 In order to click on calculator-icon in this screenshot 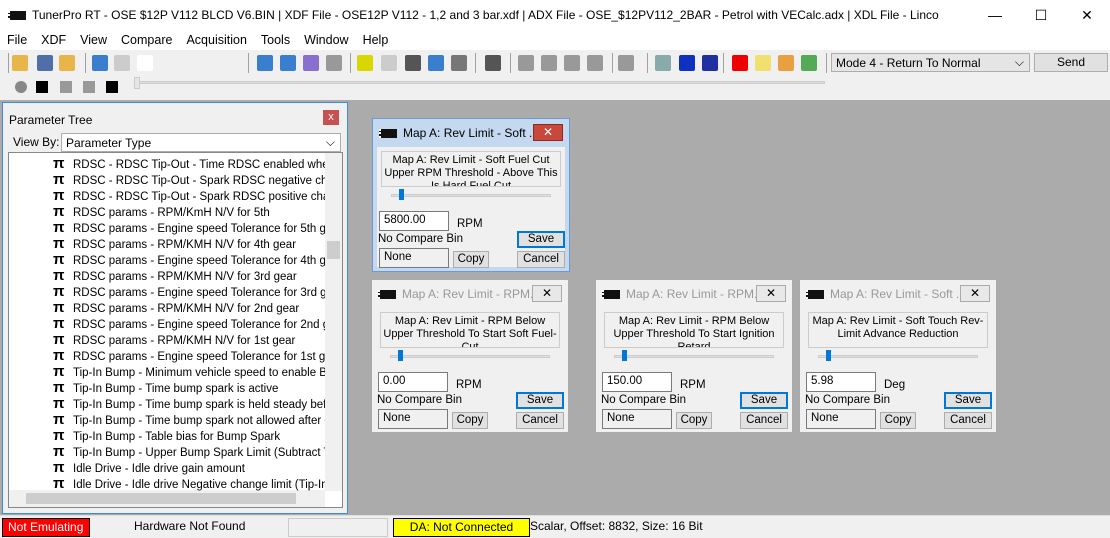, I will do `click(459, 63)`.